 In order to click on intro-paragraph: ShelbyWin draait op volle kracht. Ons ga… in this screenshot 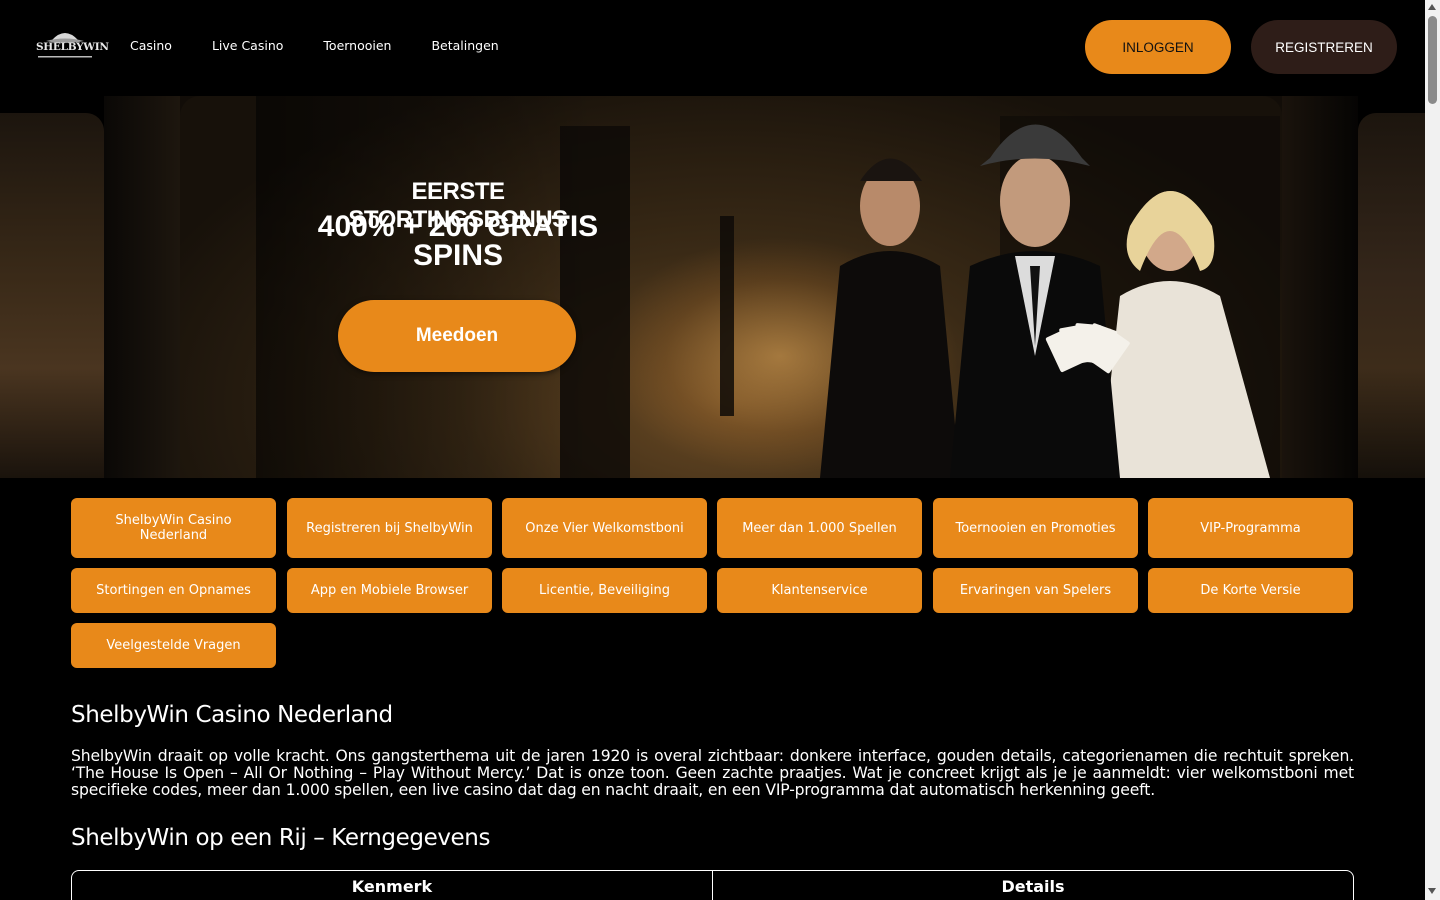, I will do `click(712, 773)`.